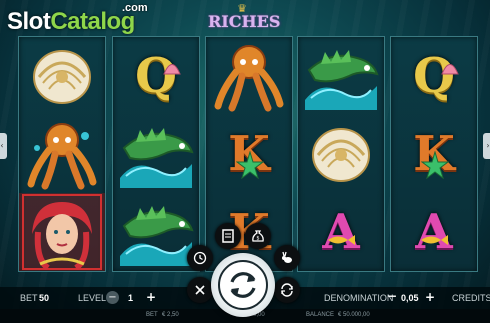 The height and width of the screenshot is (323, 490). Describe the element at coordinates (135, 8) in the screenshot. I see `watermark-com: .com` at that location.